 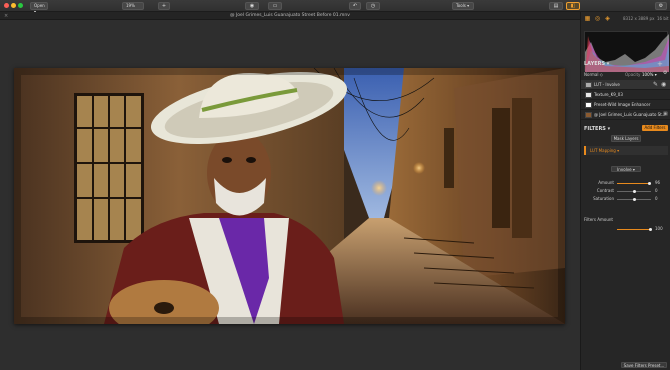 What do you see at coordinates (597, 129) in the screenshot?
I see `filters-section-title: FILTERS ▾` at bounding box center [597, 129].